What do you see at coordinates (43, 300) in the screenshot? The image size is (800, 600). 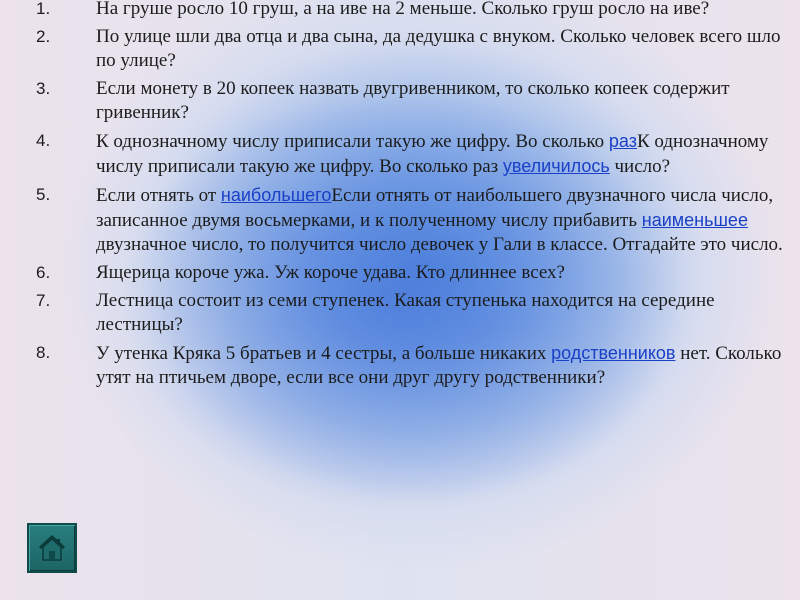 I see `task-number: 7.` at bounding box center [43, 300].